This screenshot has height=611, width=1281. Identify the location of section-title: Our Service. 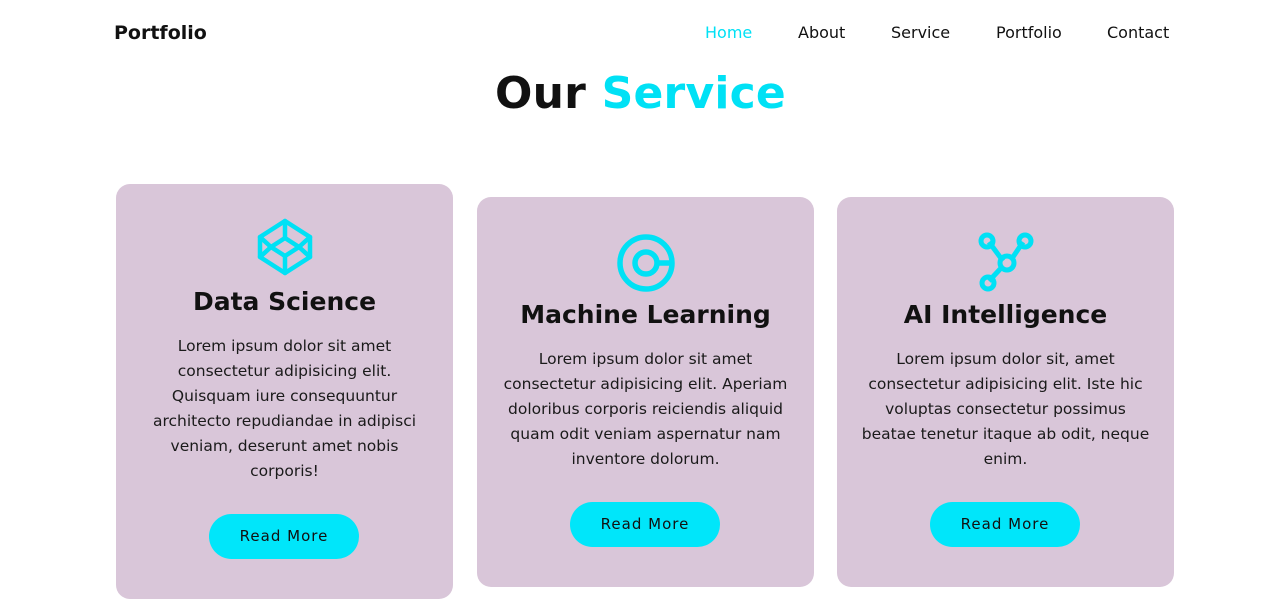
(640, 93).